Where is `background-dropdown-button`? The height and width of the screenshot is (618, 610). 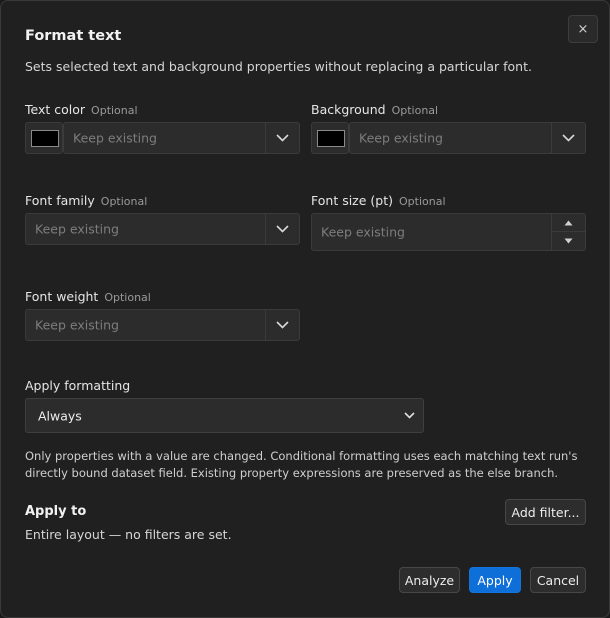 background-dropdown-button is located at coordinates (568, 138).